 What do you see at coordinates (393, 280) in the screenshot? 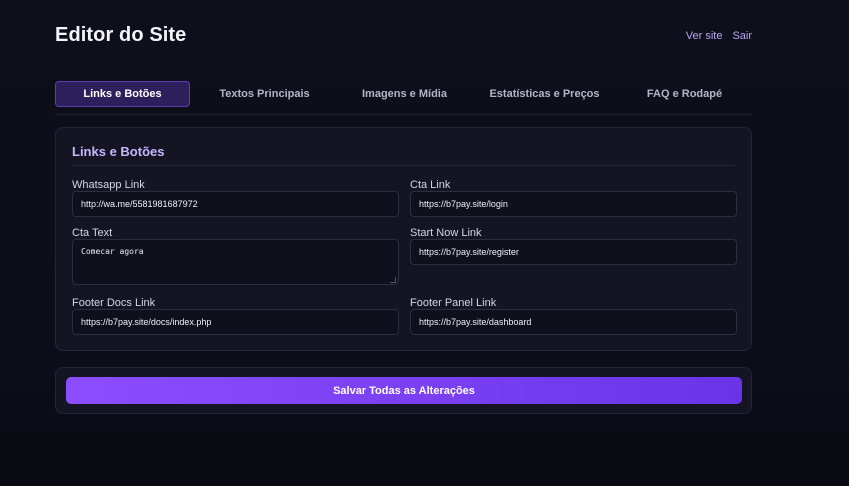
I see `textarea-resize-handle` at bounding box center [393, 280].